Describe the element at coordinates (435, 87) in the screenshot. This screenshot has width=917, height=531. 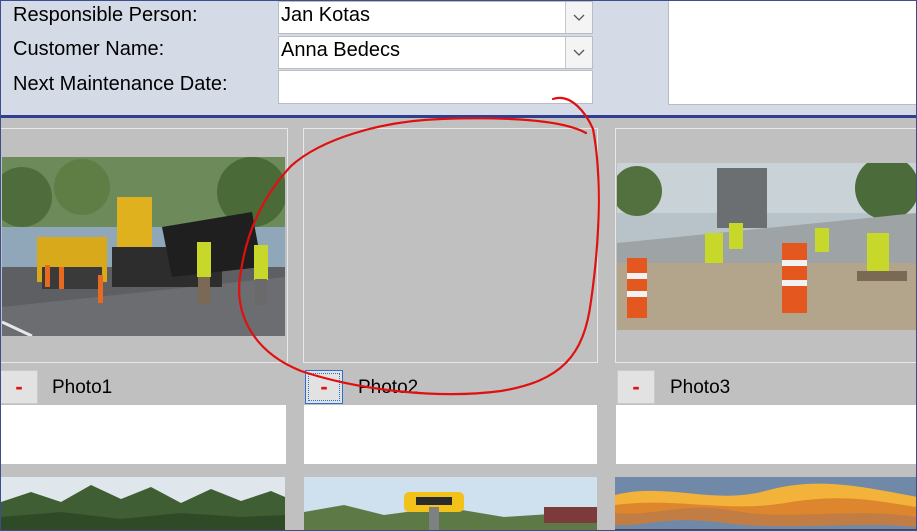
I see `next-maintenance-date-field` at that location.